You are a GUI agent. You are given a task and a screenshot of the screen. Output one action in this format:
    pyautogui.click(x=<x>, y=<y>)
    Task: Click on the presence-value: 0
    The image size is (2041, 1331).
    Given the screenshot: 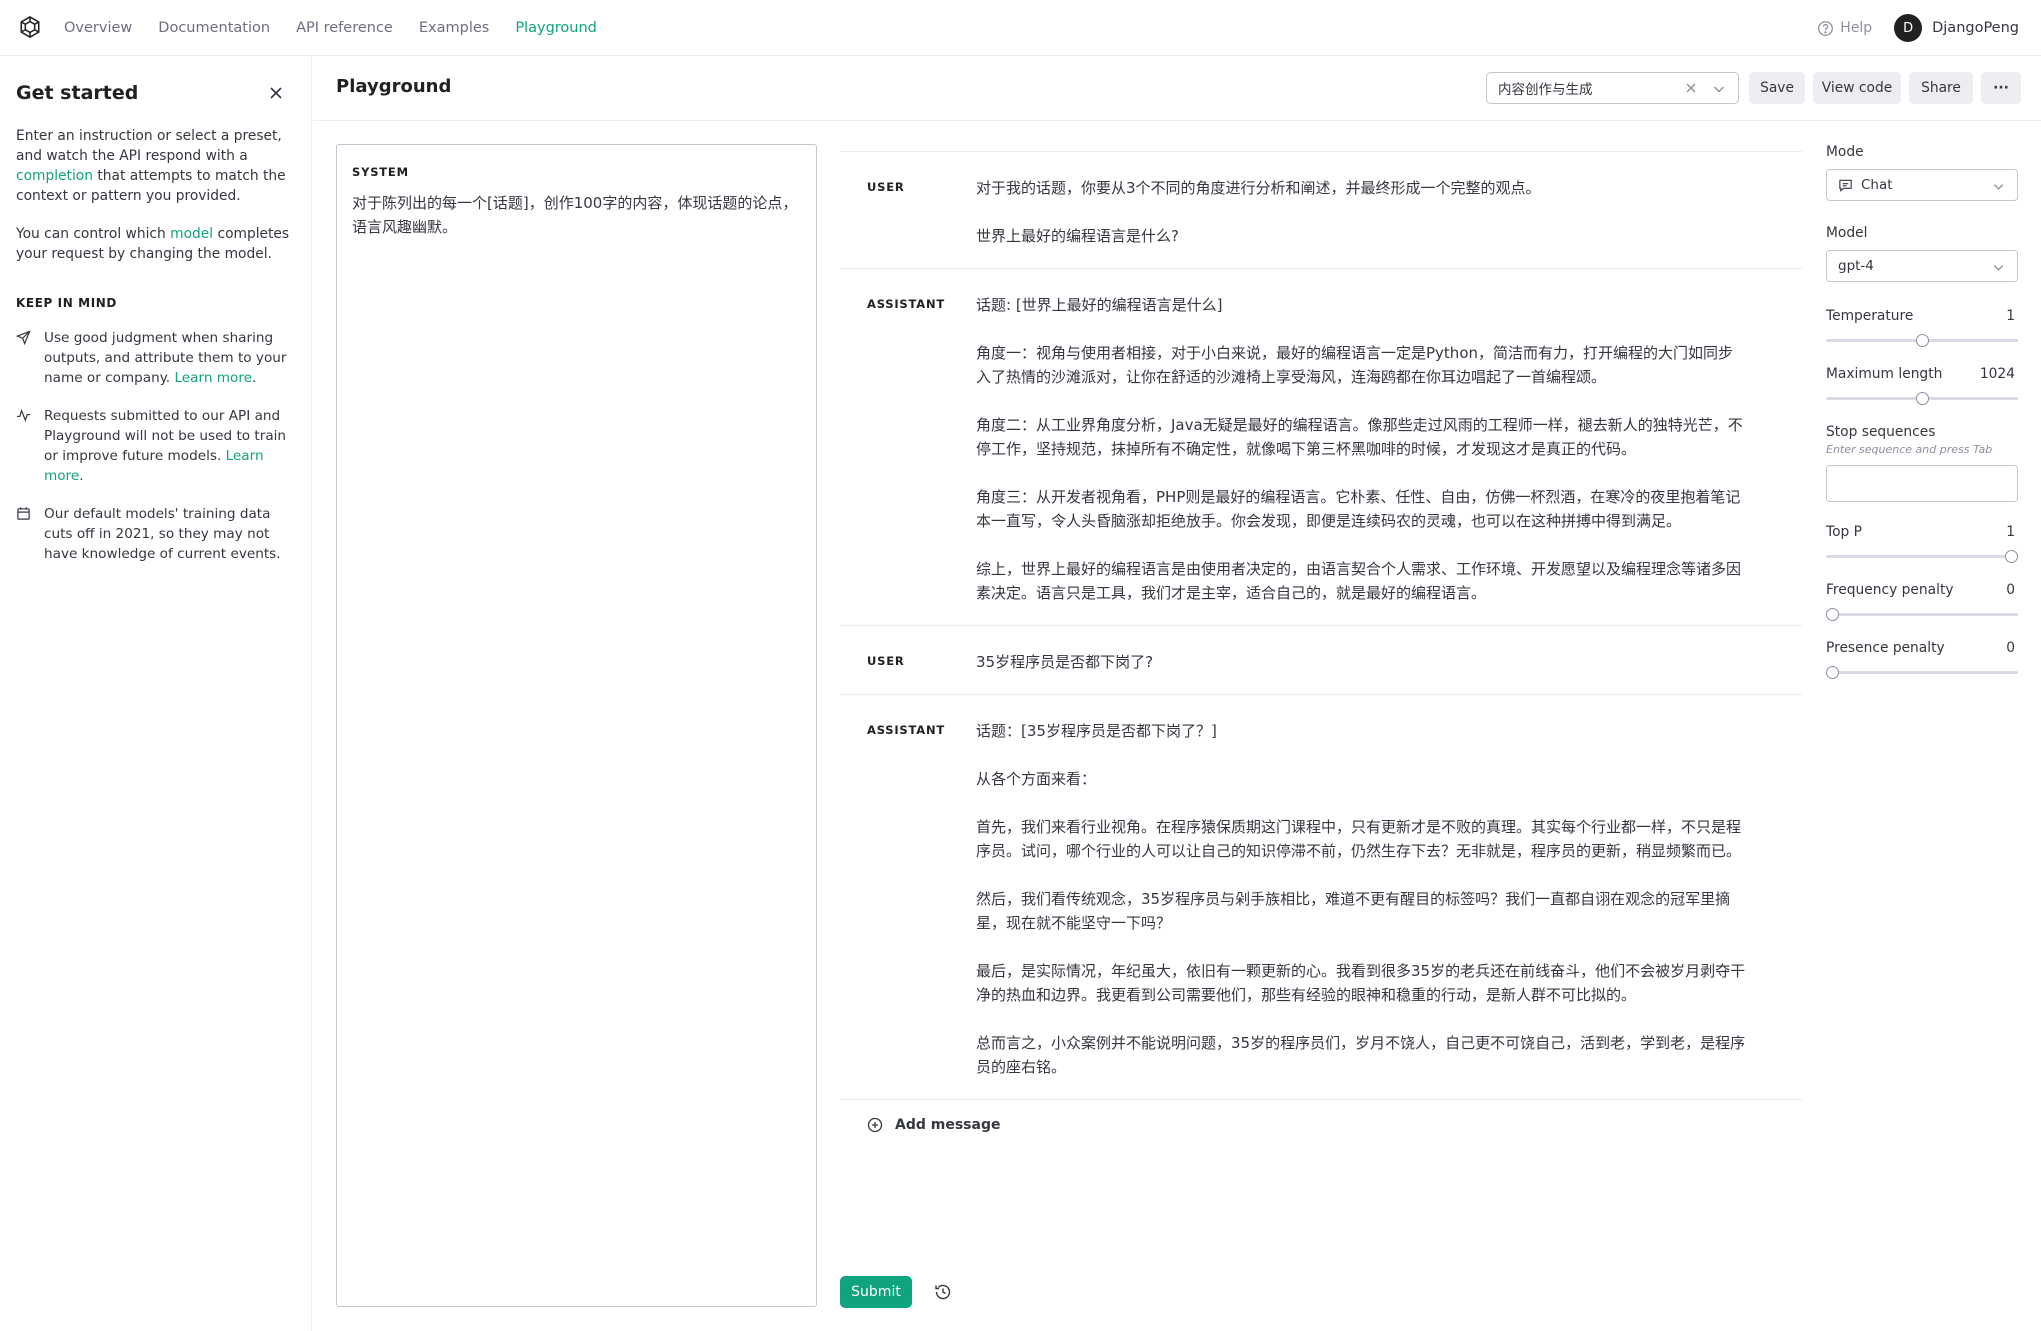 What is the action you would take?
    pyautogui.click(x=2010, y=648)
    